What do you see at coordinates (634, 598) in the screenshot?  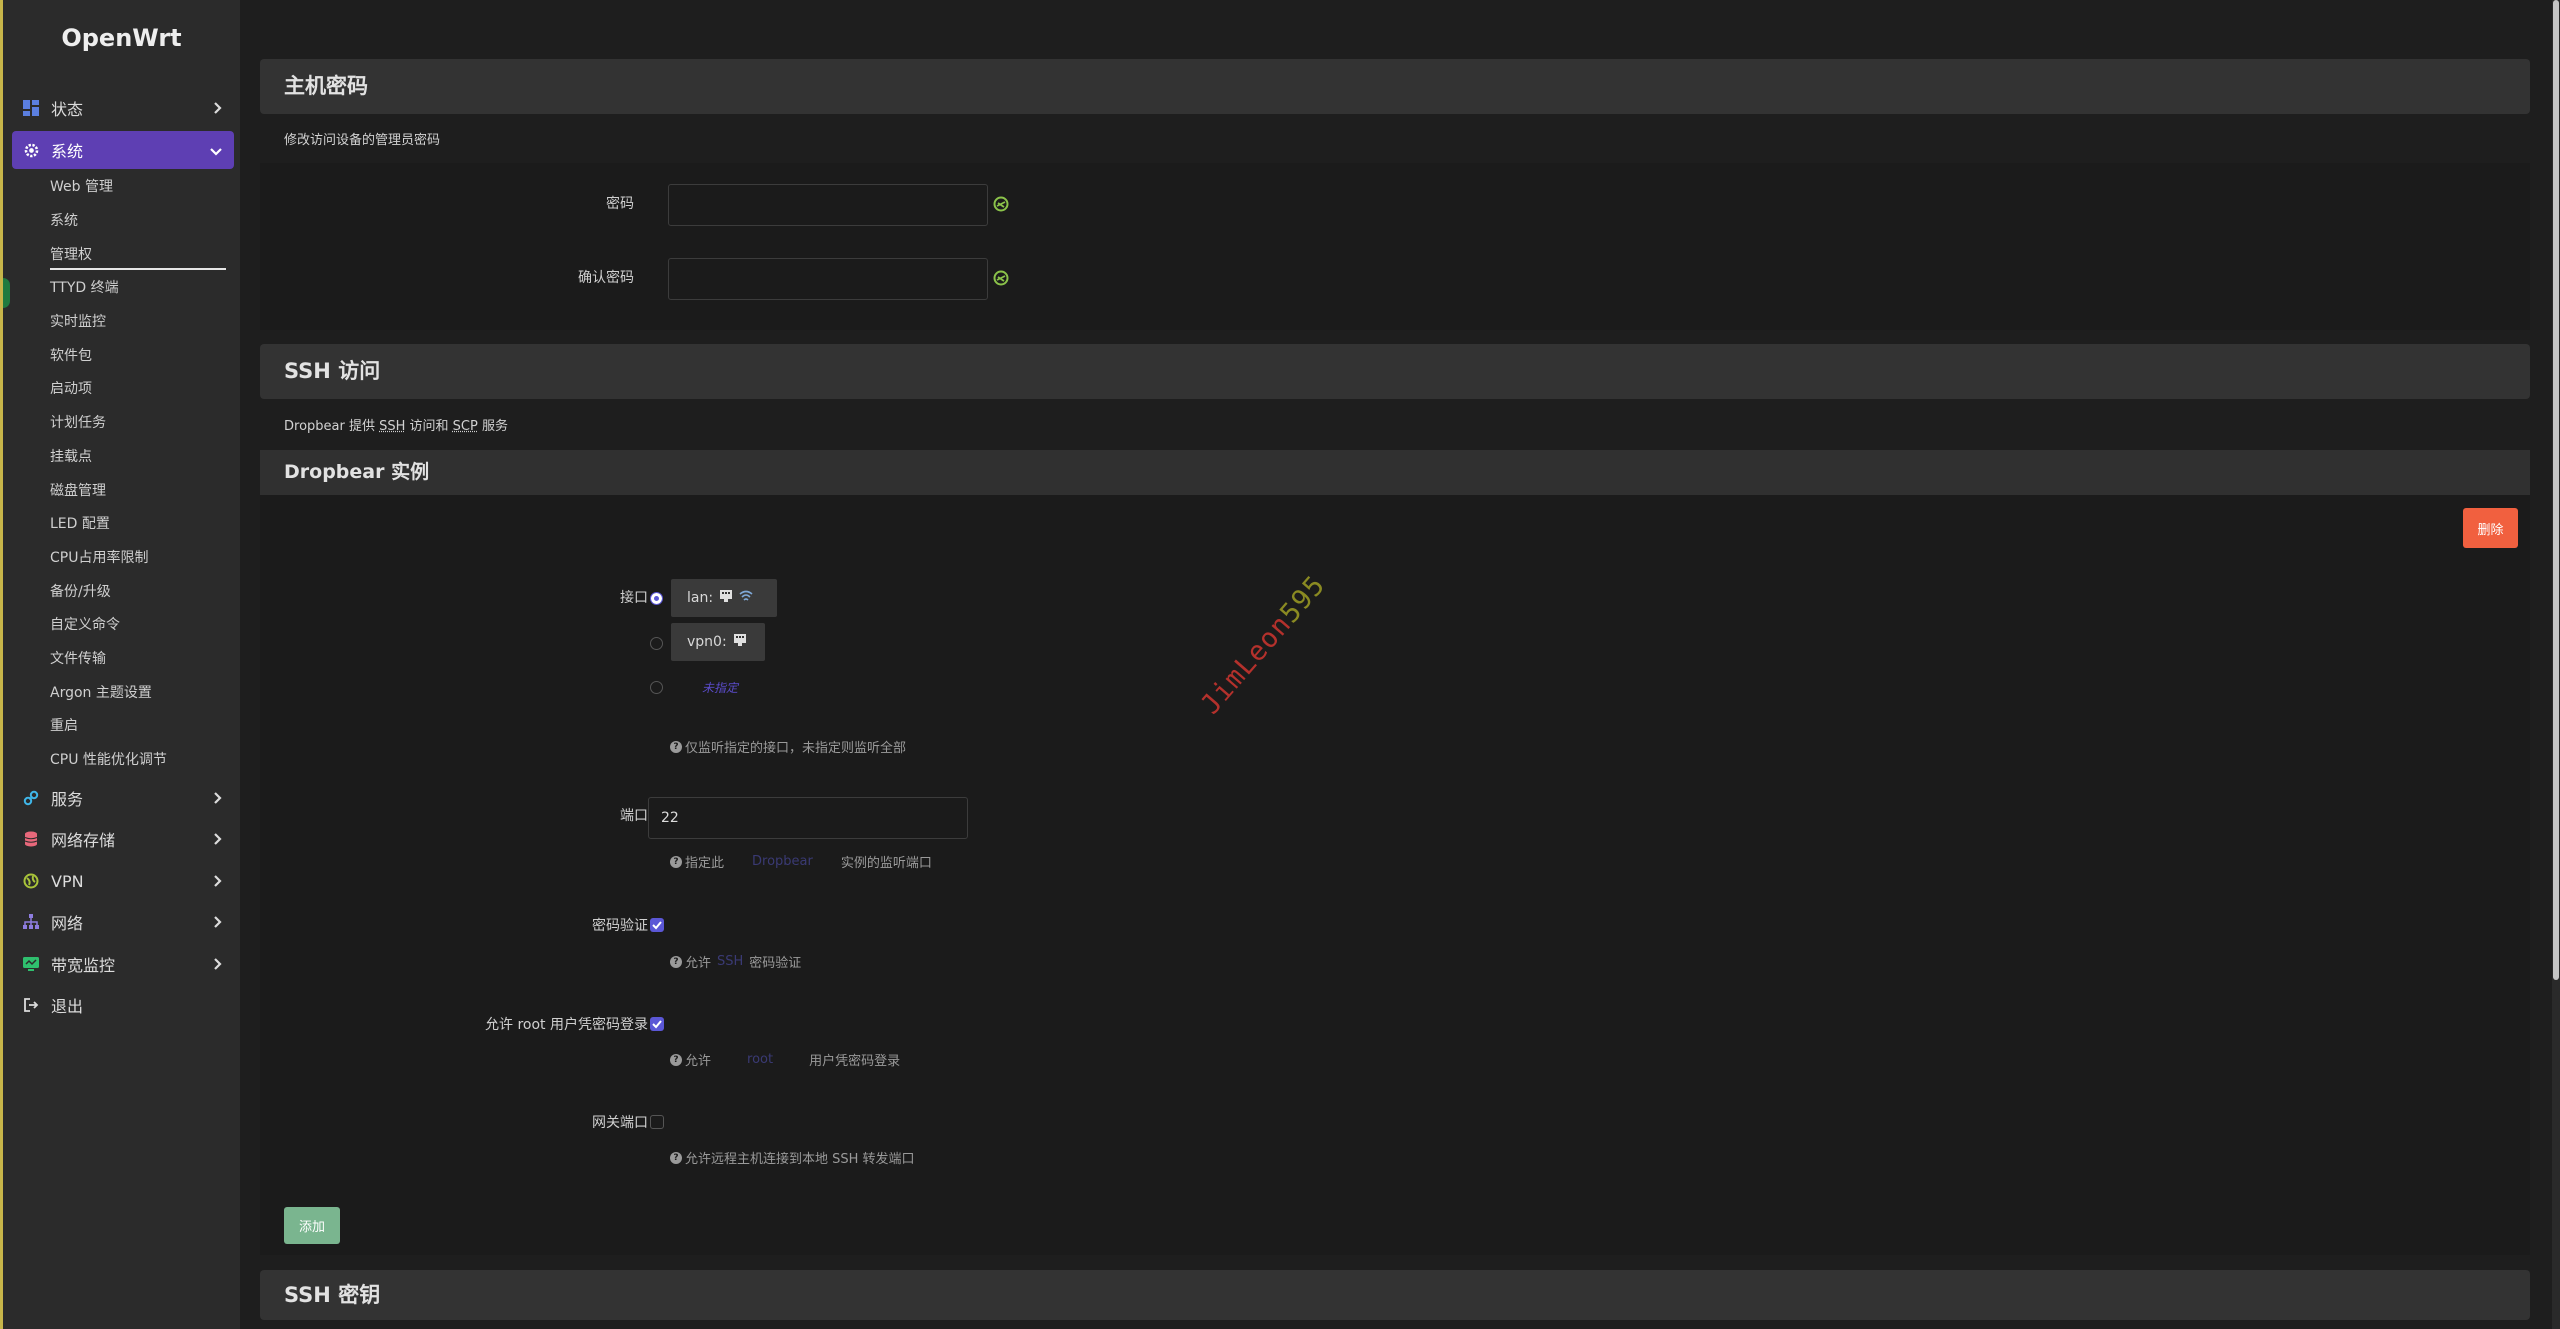 I see `interface-label: 接口` at bounding box center [634, 598].